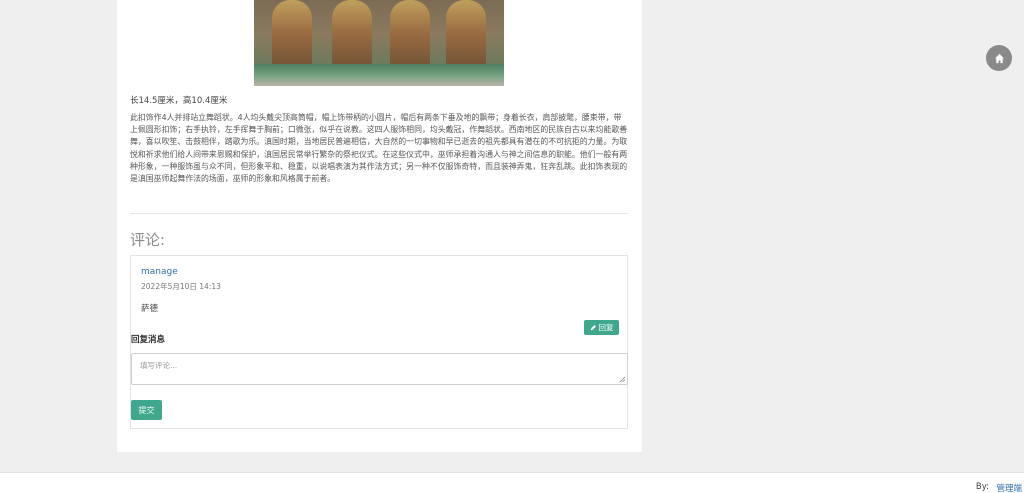  Describe the element at coordinates (379, 213) in the screenshot. I see `divider` at that location.